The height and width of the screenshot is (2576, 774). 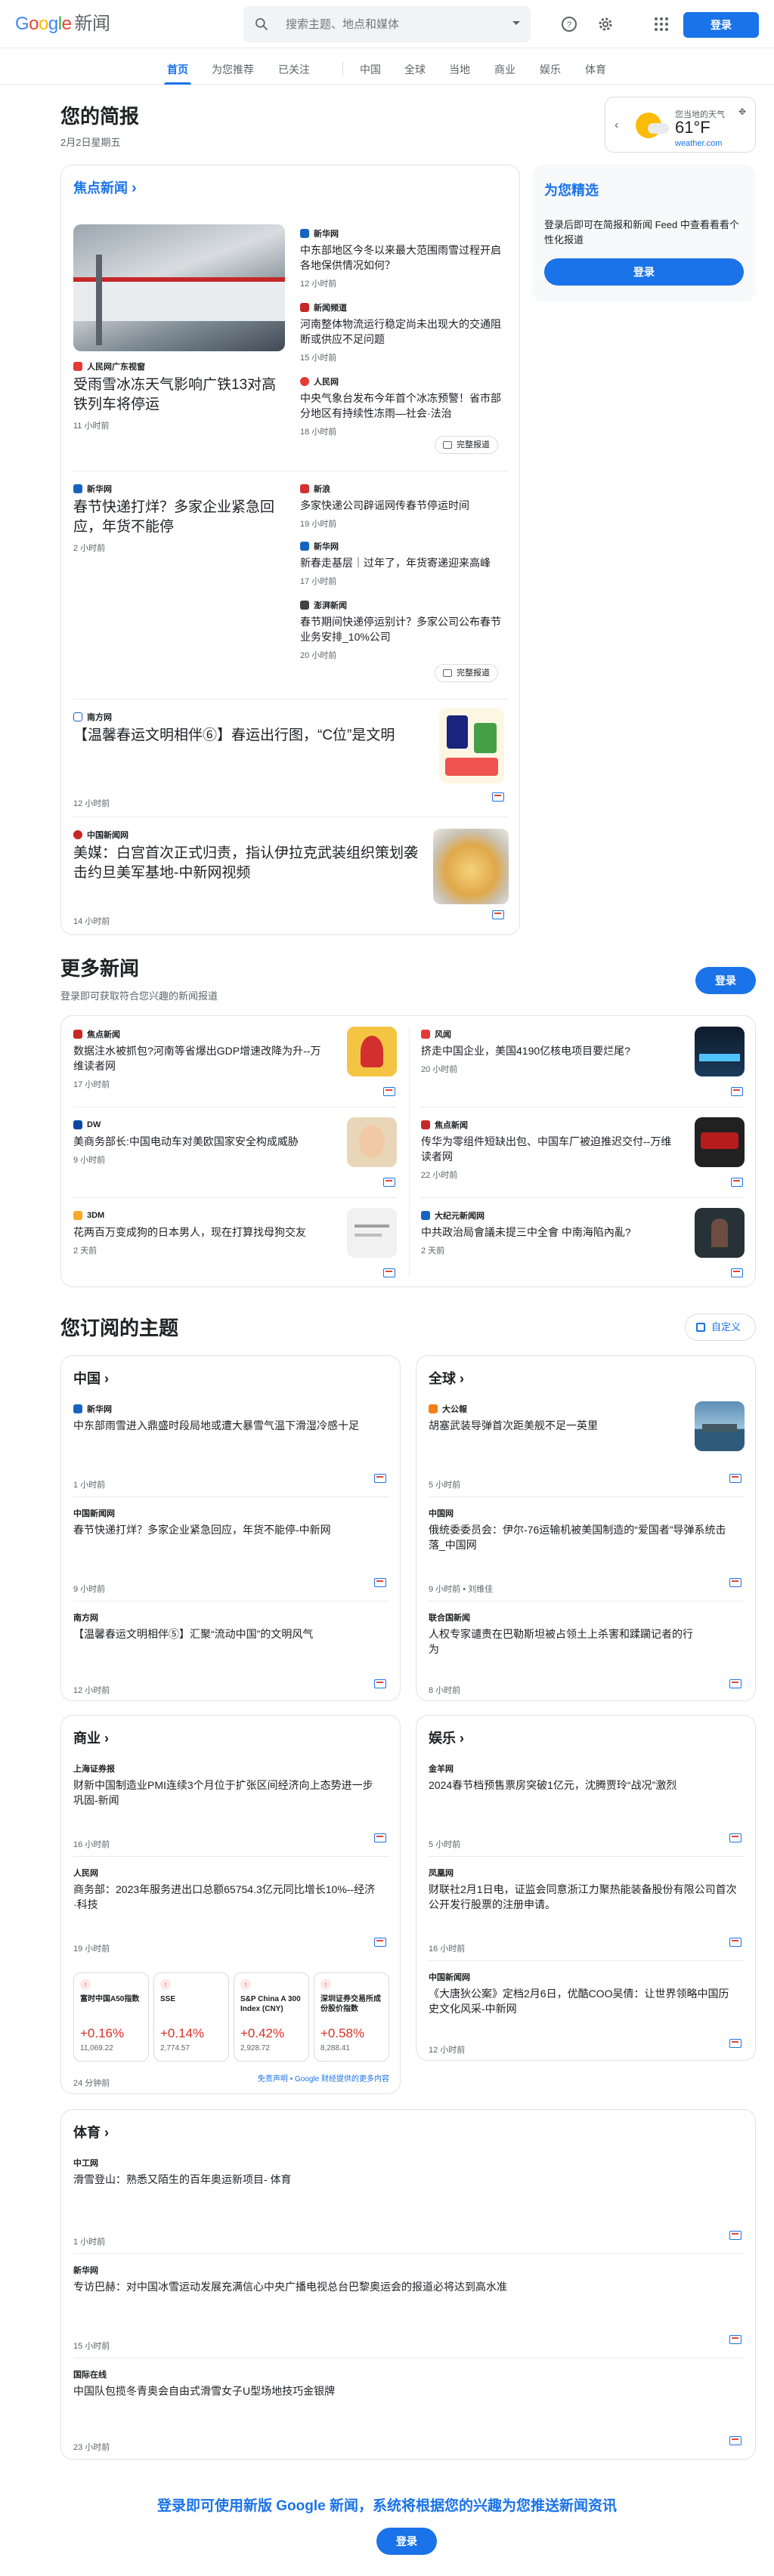 What do you see at coordinates (721, 25) in the screenshot?
I see `sign-in-button: 登录` at bounding box center [721, 25].